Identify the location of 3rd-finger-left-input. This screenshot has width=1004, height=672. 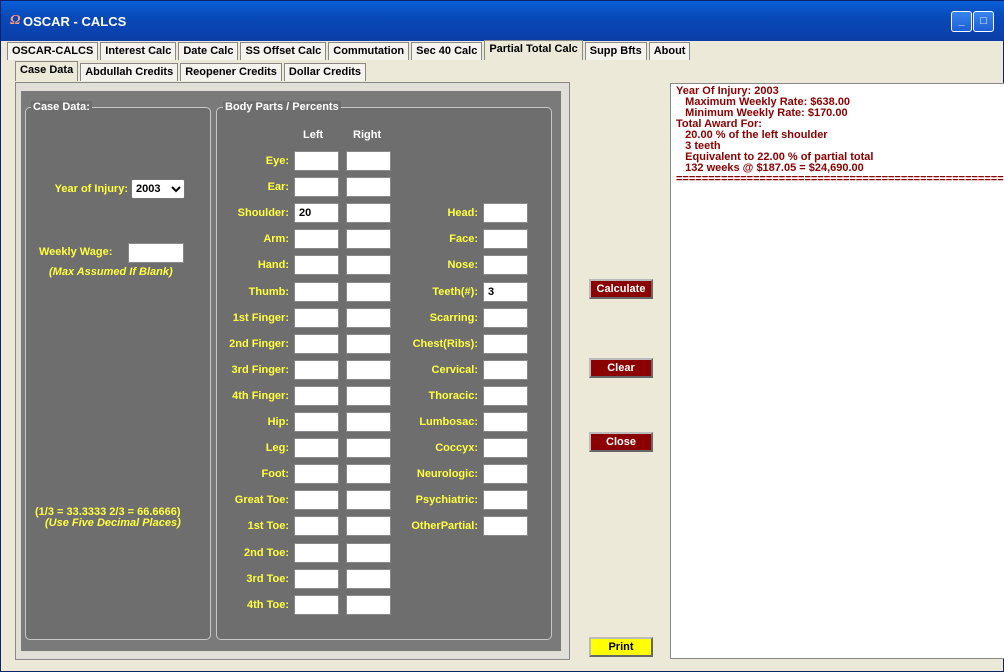
(316, 370).